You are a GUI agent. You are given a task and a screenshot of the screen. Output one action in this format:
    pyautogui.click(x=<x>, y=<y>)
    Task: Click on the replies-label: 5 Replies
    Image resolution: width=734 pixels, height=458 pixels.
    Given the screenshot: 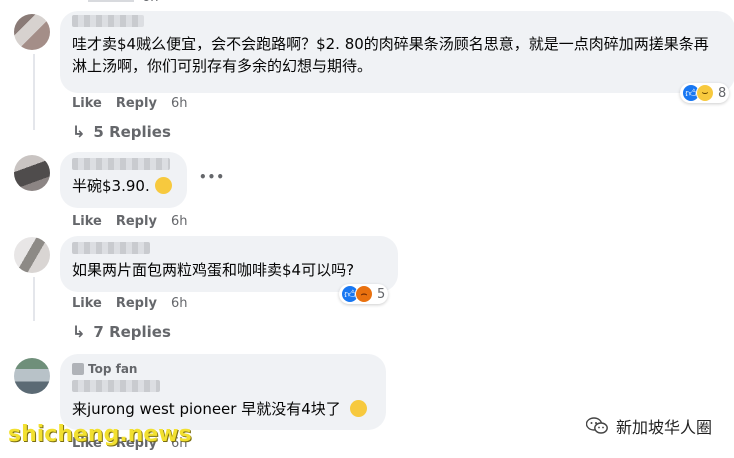 What is the action you would take?
    pyautogui.click(x=132, y=131)
    